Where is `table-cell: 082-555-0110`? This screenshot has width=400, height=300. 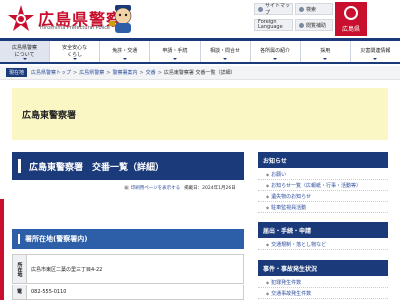
table-cell: 082-555-0110 is located at coordinates (49, 292).